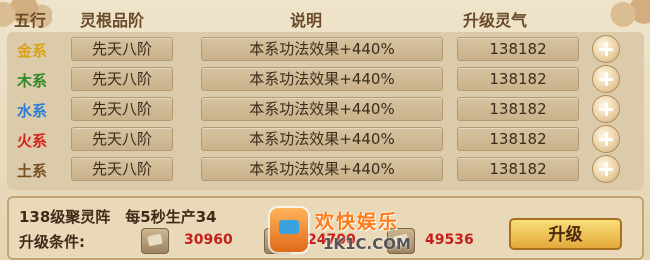 This screenshot has width=650, height=260. What do you see at coordinates (32, 141) in the screenshot?
I see `element-label: 火系` at bounding box center [32, 141].